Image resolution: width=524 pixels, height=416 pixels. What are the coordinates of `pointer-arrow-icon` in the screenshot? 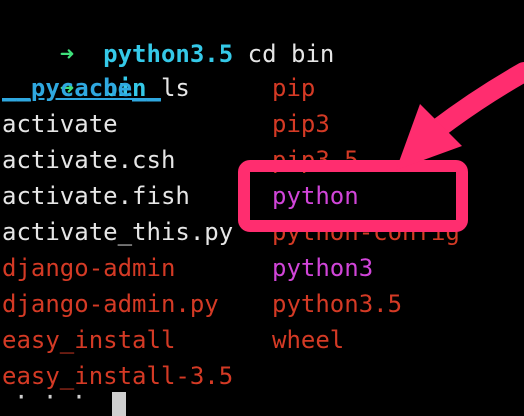 It's located at (460, 116).